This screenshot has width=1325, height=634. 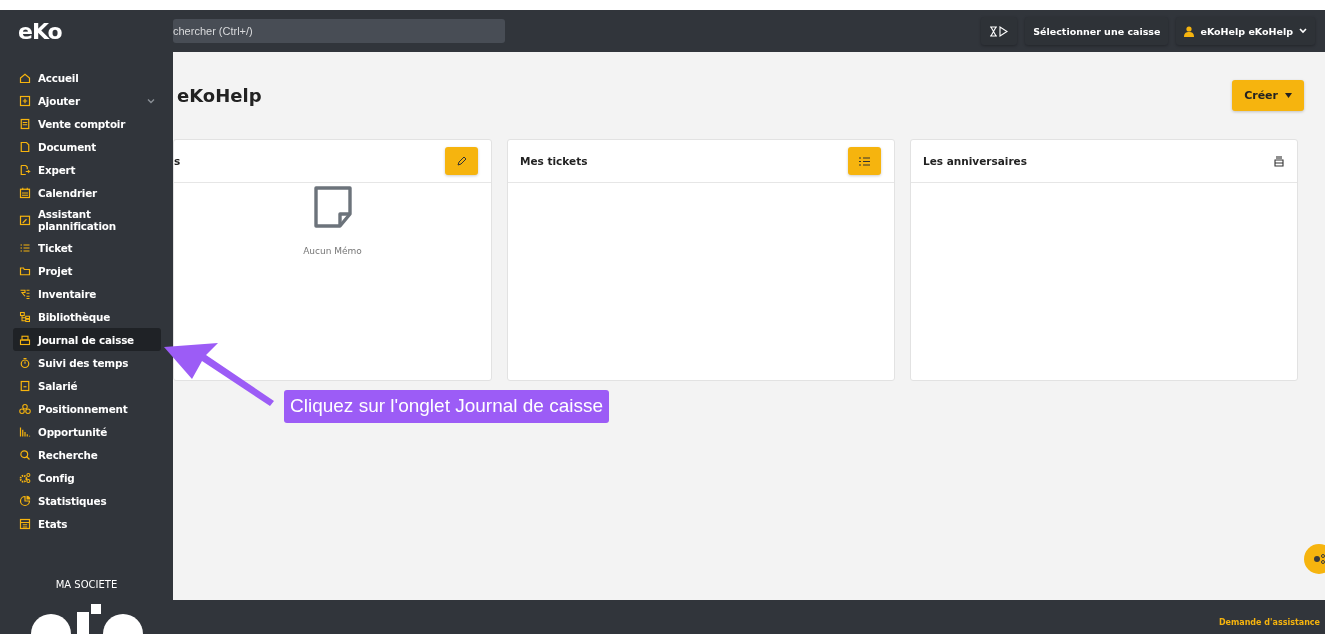 I want to click on cash-register-icon, so click(x=25, y=339).